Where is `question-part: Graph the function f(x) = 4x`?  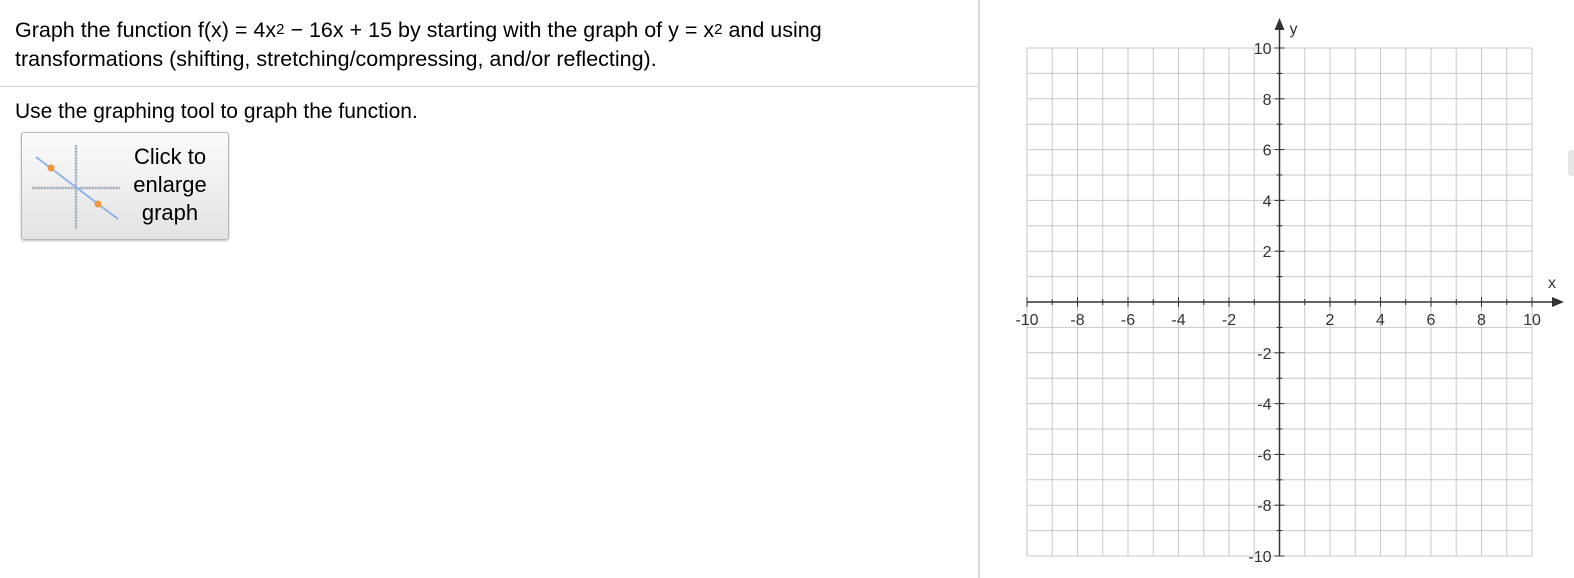 question-part: Graph the function f(x) = 4x is located at coordinates (146, 30).